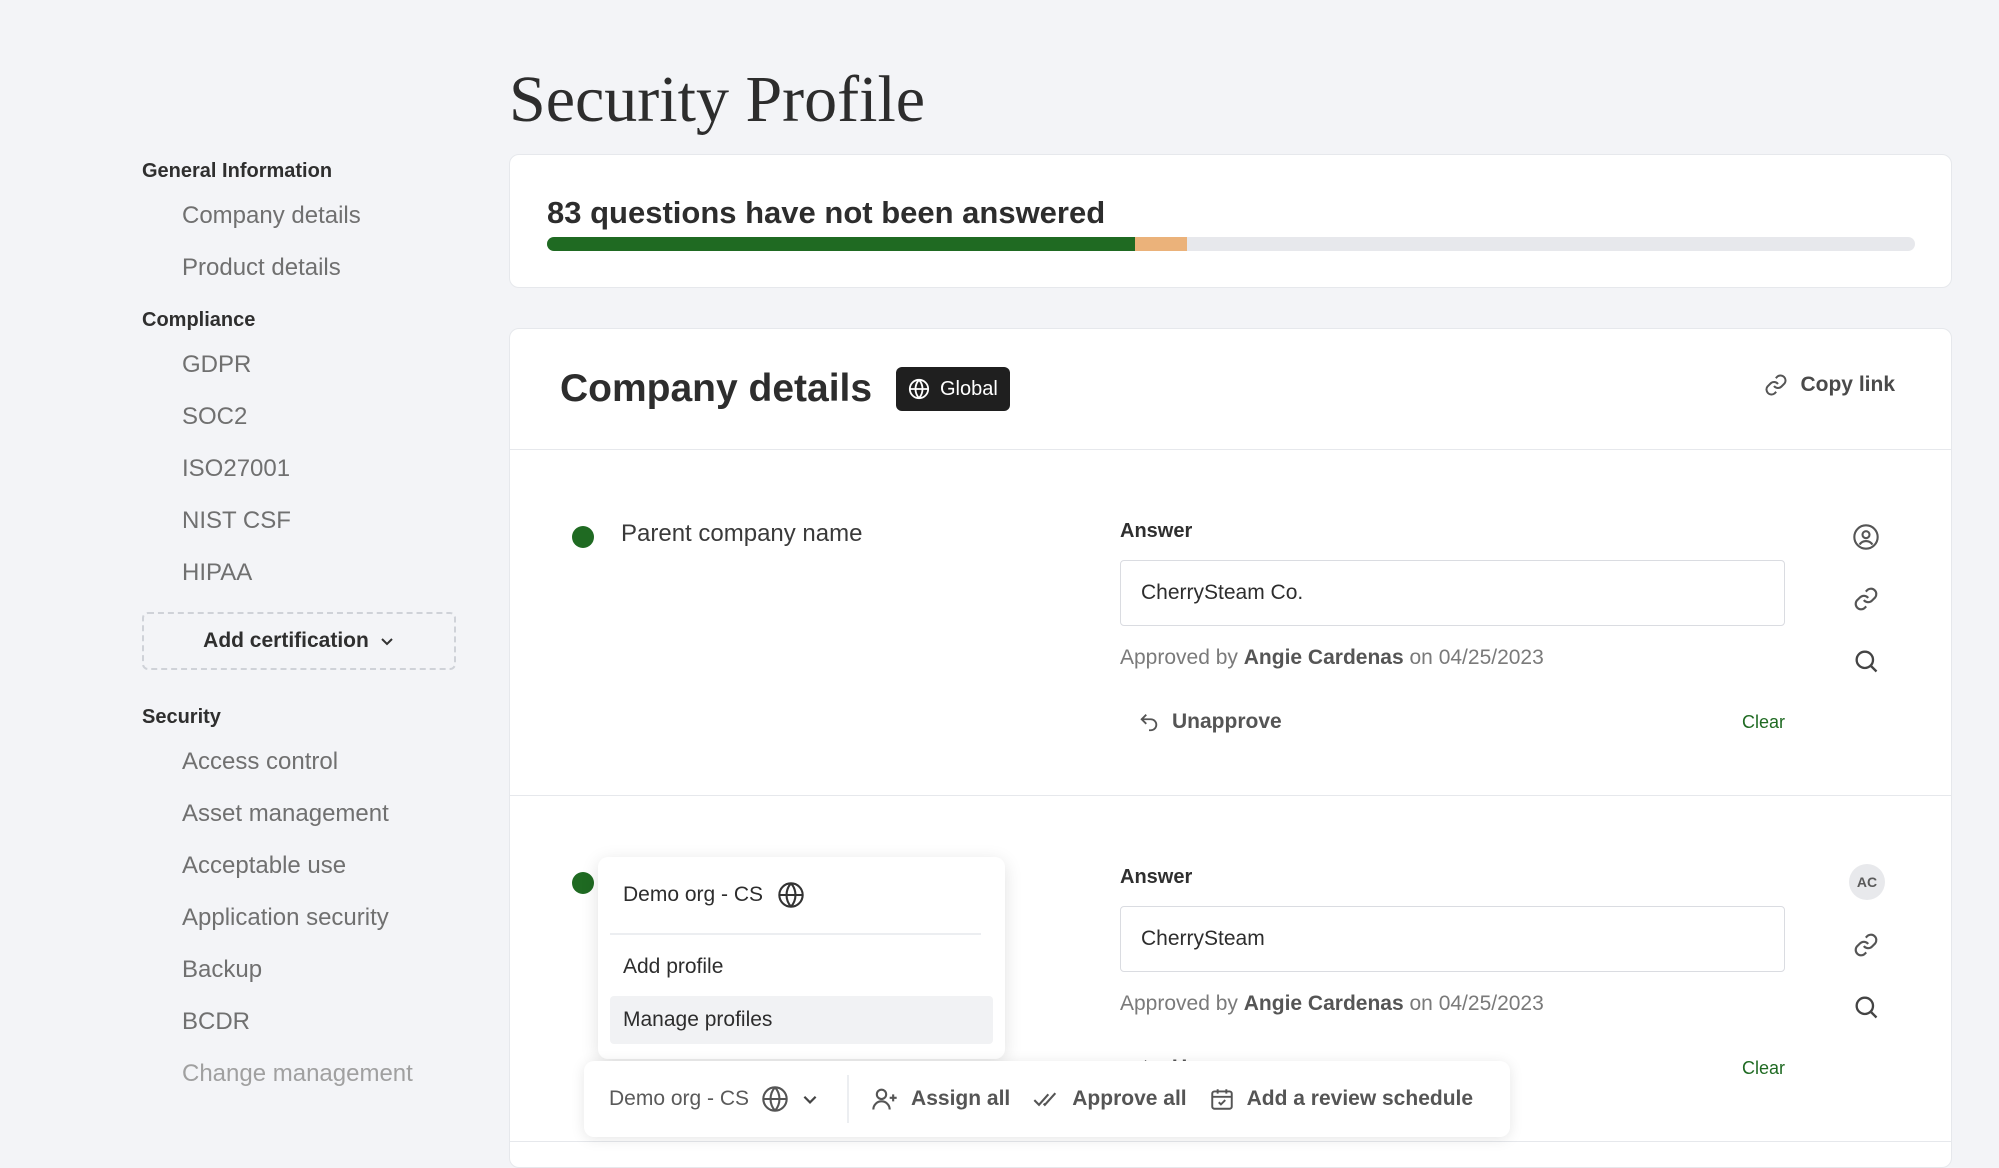 The height and width of the screenshot is (1168, 1999). Describe the element at coordinates (302, 921) in the screenshot. I see `sidebar-item-application-security: Application security` at that location.